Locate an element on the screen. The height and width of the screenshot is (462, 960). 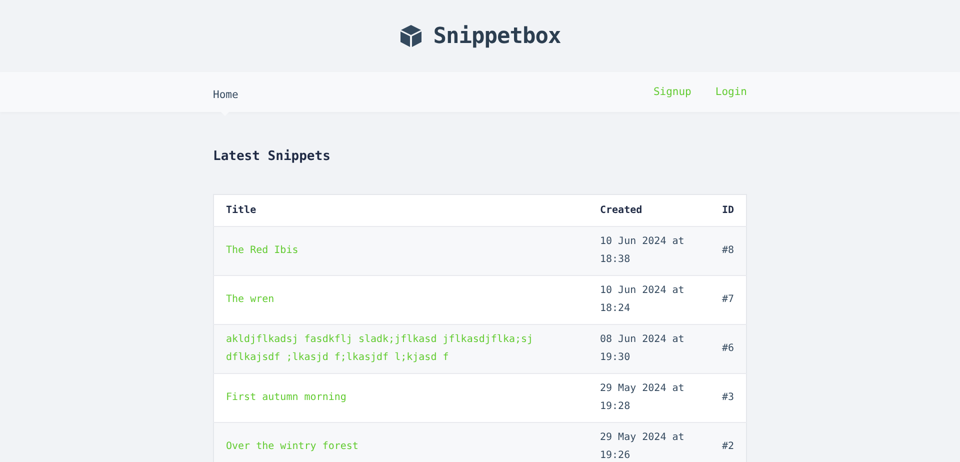
table-cell: 08 Jun 2024 at 19:30 is located at coordinates (645, 349).